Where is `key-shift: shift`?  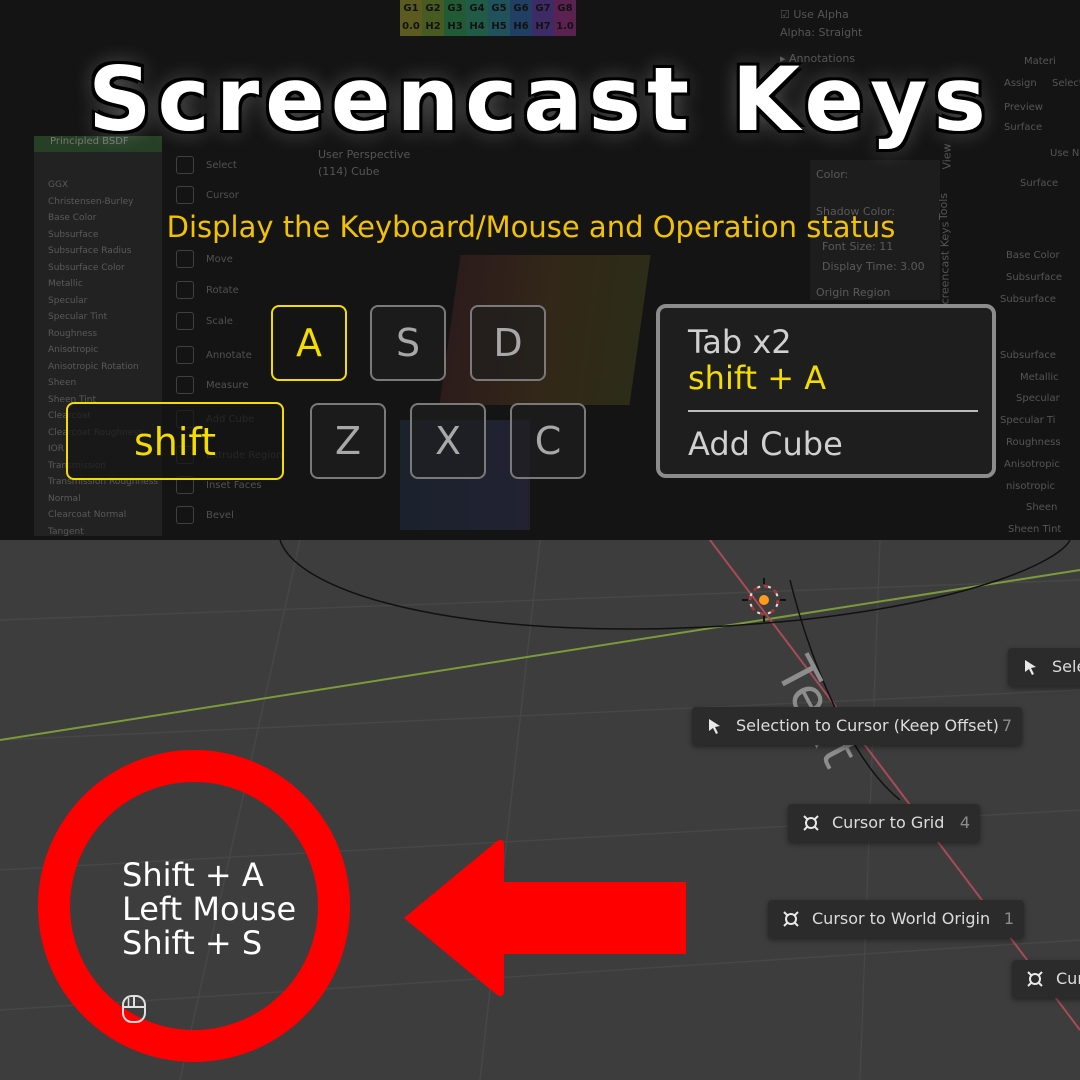 key-shift: shift is located at coordinates (175, 441).